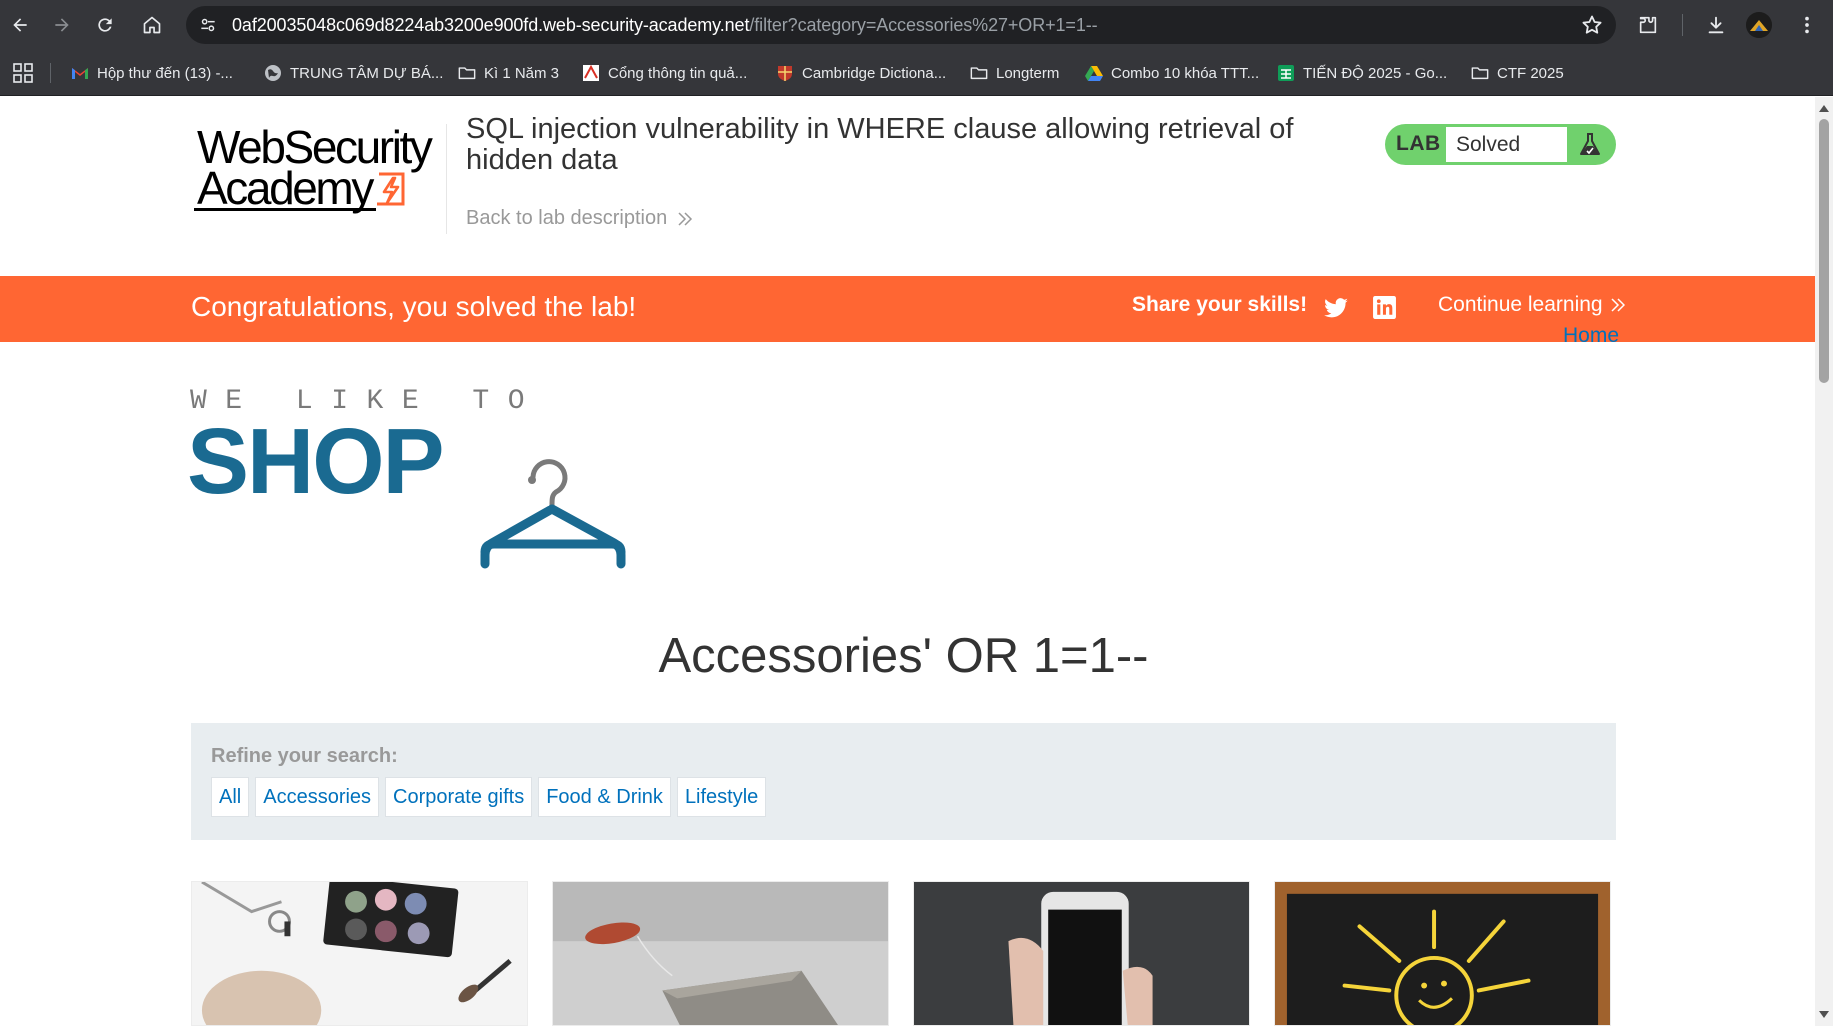  I want to click on scroll-thumb, so click(1824, 251).